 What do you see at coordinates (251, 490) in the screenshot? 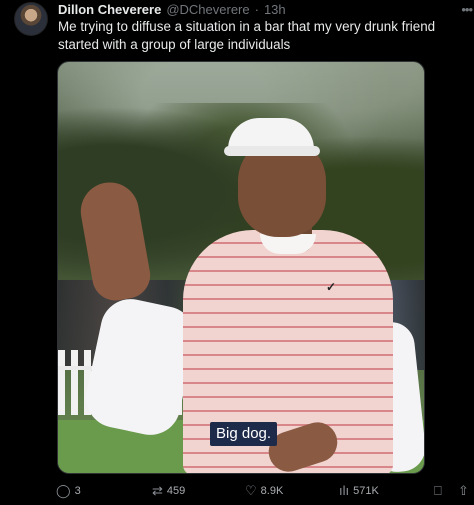
I see `heart-icon: ♡` at bounding box center [251, 490].